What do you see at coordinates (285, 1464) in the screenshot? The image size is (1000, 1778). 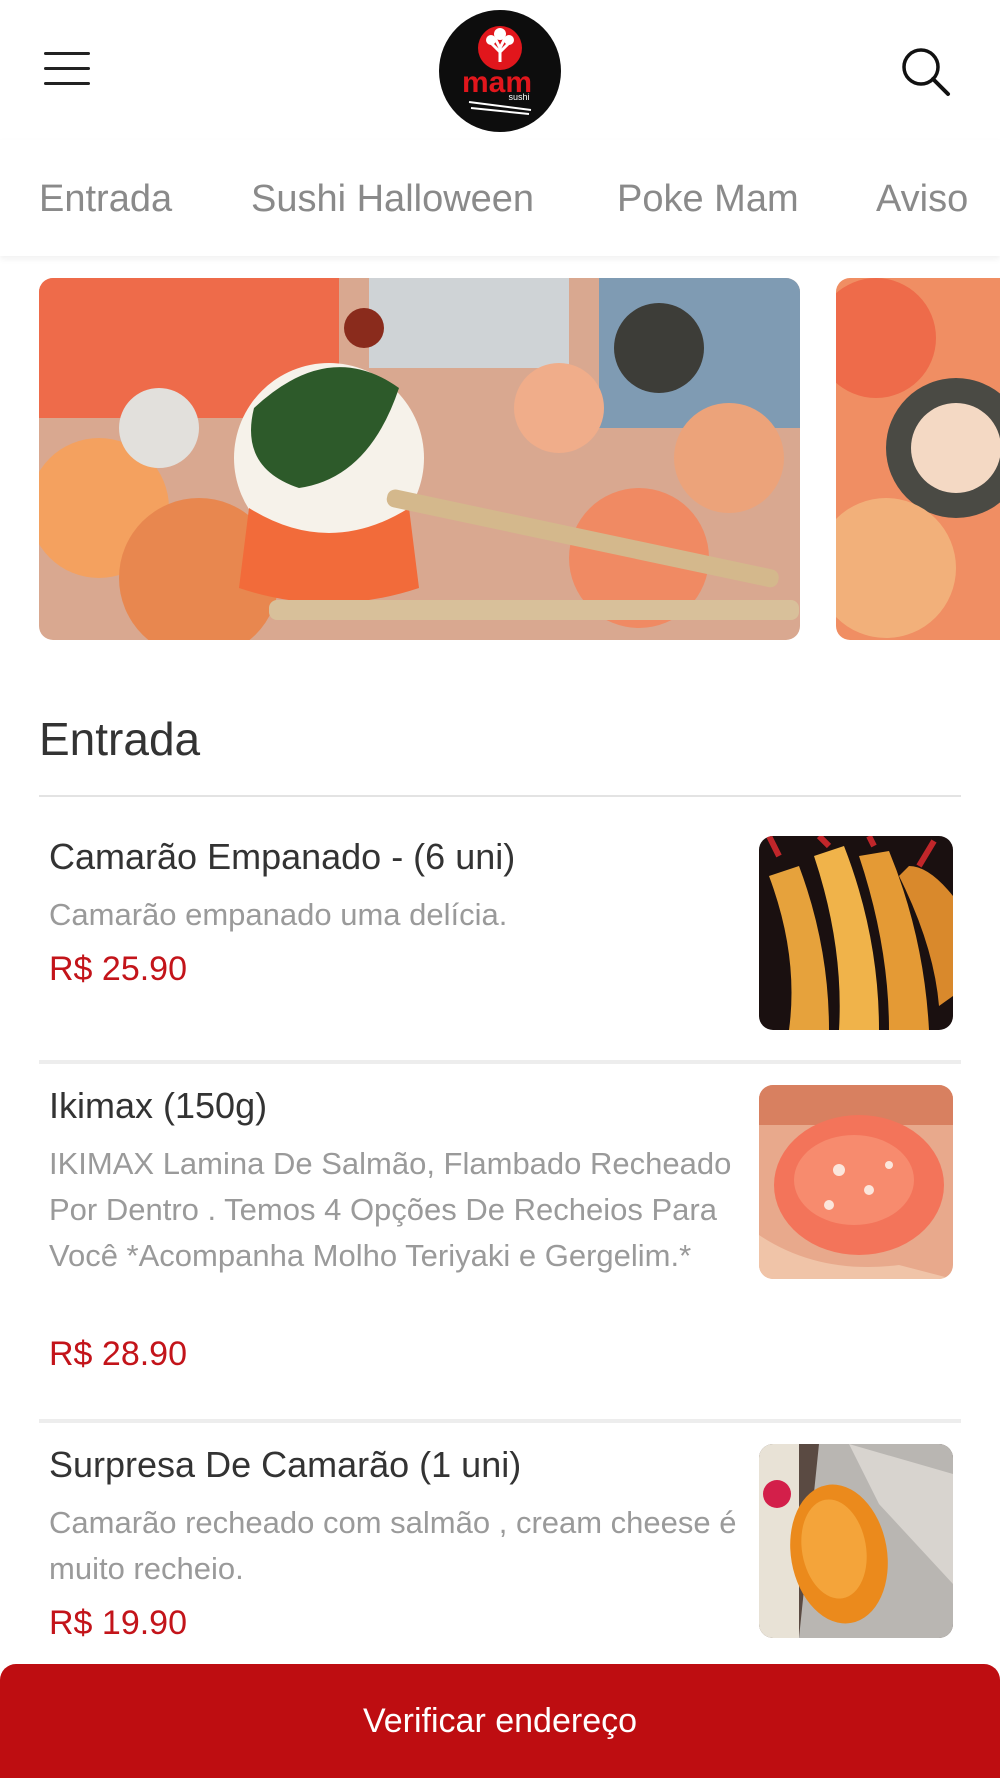 I see `item-name: Surpresa De Camarão (1 uni)` at bounding box center [285, 1464].